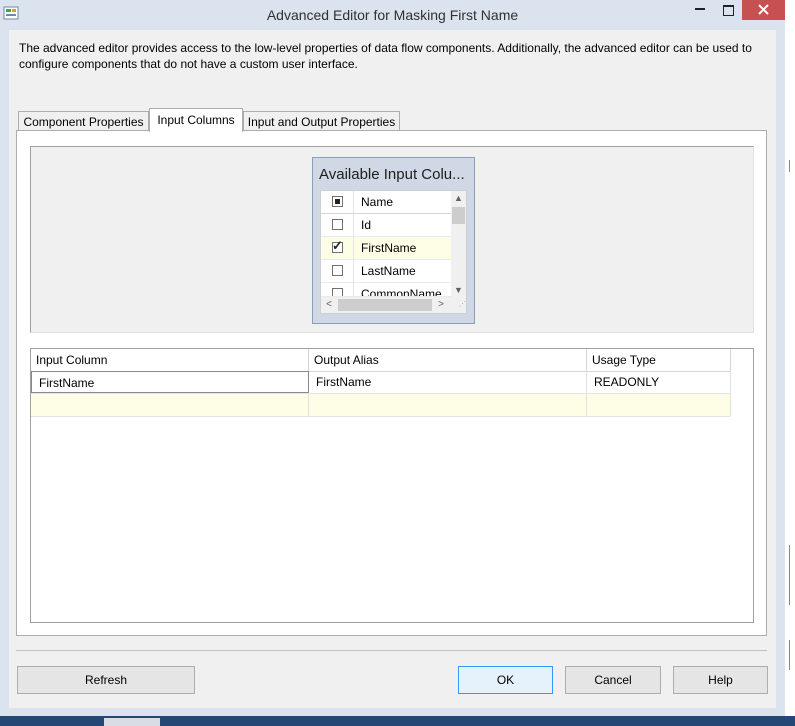  I want to click on usage-type-header: Usage Type, so click(659, 360).